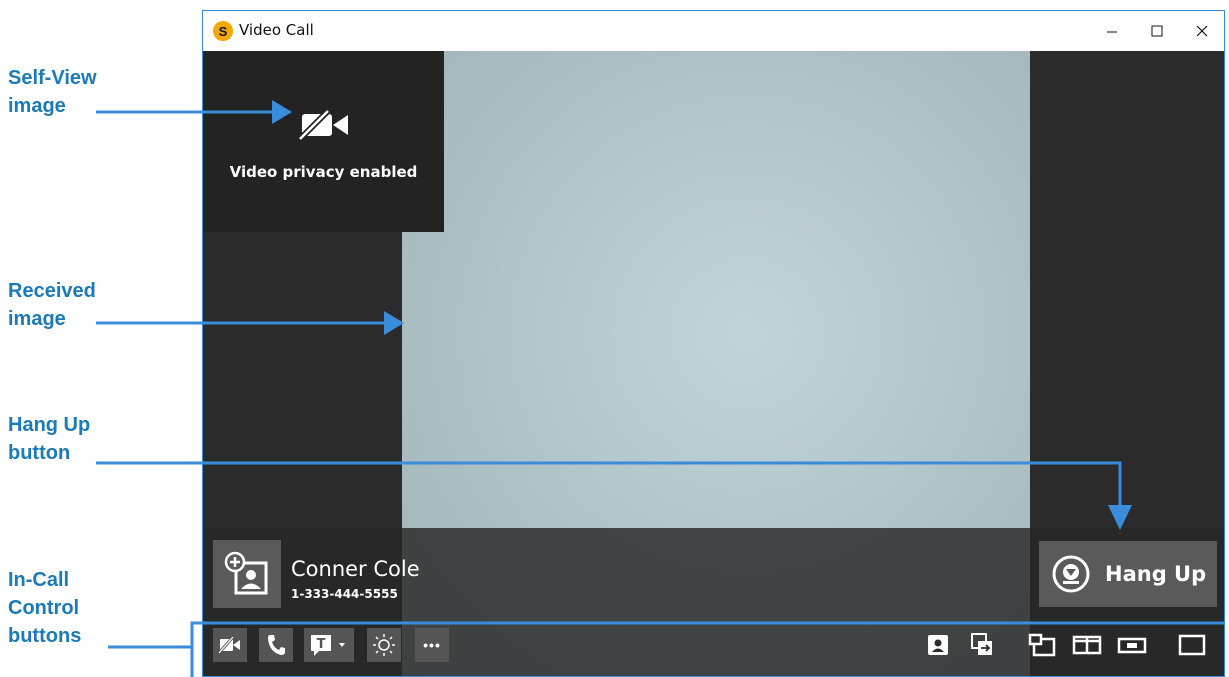 This screenshot has width=1229, height=677. I want to click on text-button: T, so click(329, 645).